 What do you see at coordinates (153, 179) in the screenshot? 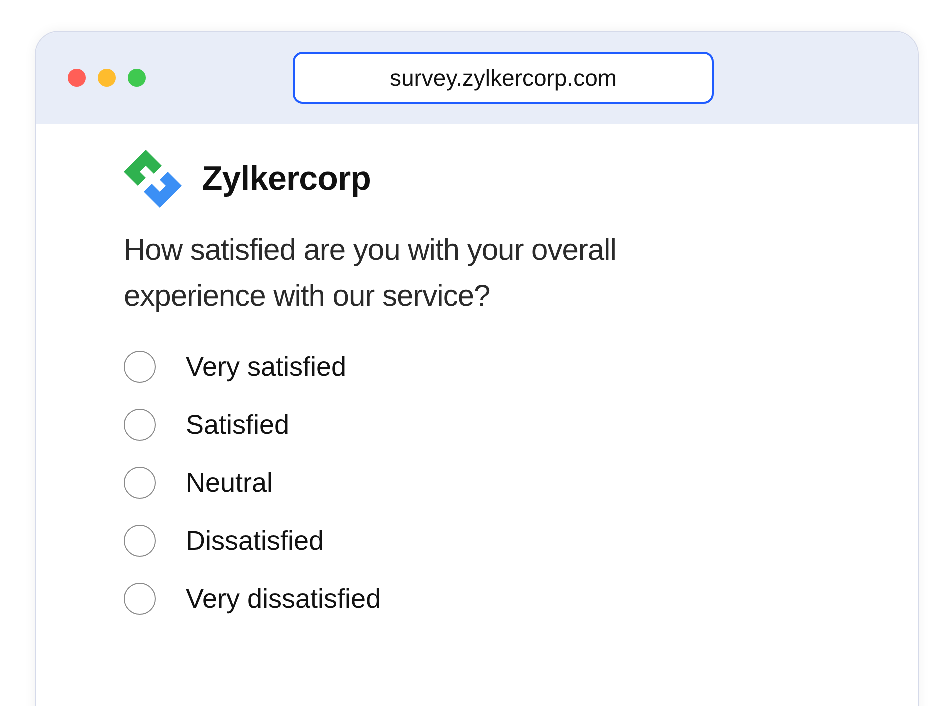
I see `logo-icon` at bounding box center [153, 179].